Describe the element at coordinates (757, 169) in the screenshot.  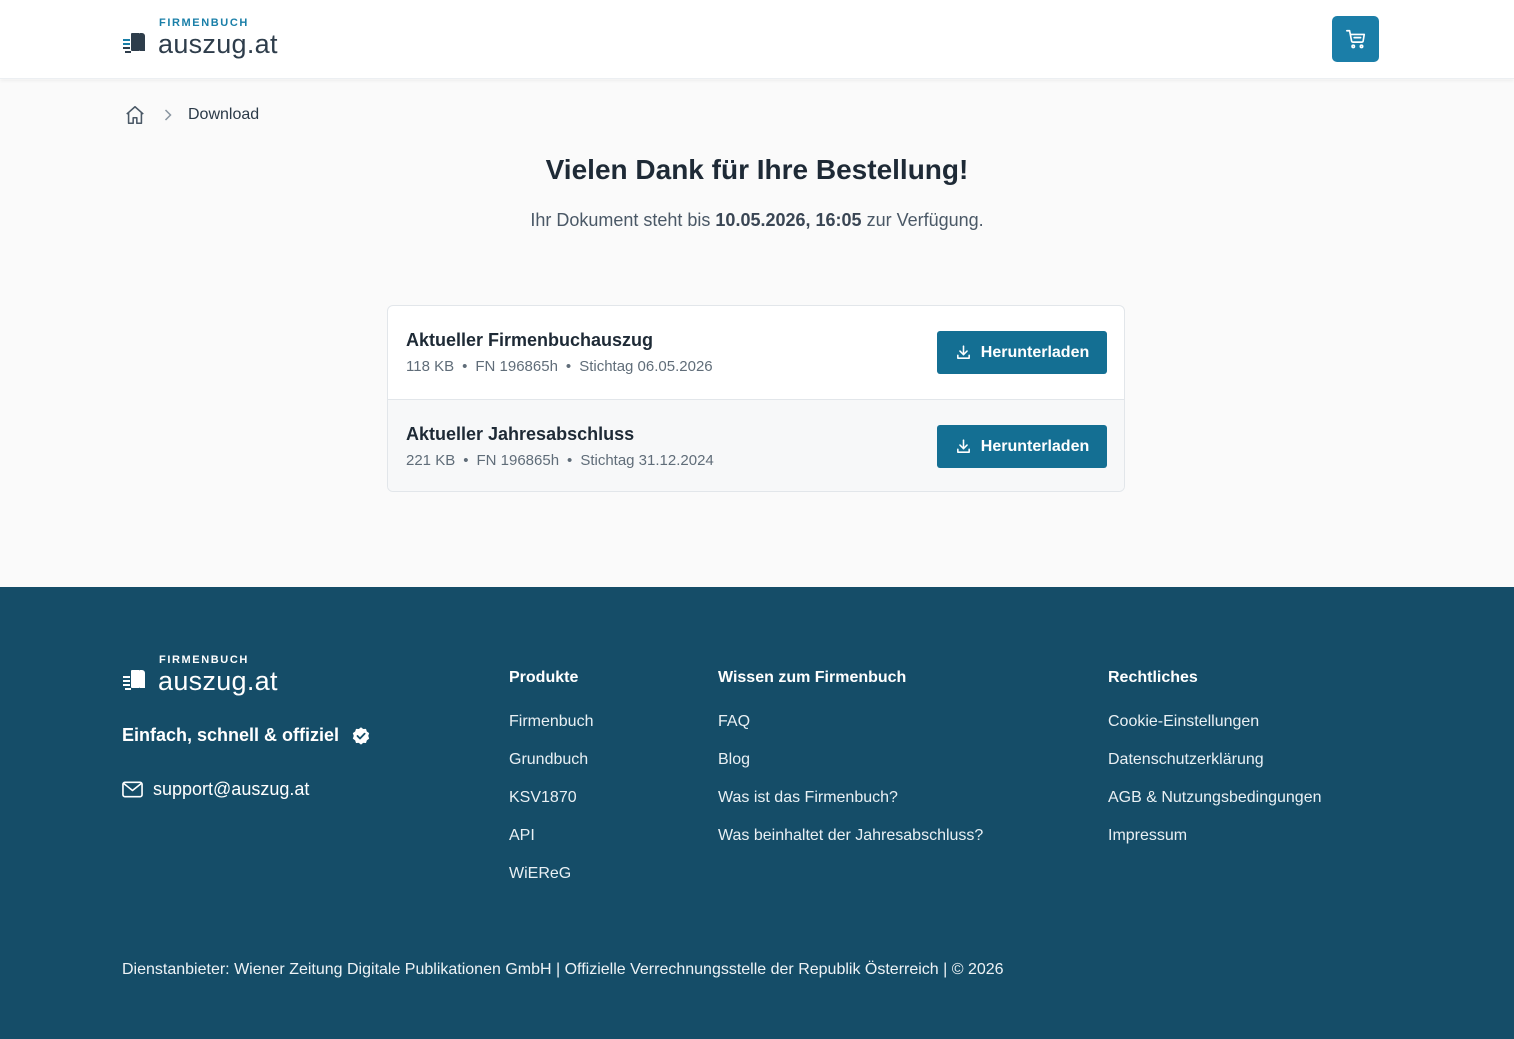
I see `page-title: Vielen Dank für Ihre Bestellung!` at that location.